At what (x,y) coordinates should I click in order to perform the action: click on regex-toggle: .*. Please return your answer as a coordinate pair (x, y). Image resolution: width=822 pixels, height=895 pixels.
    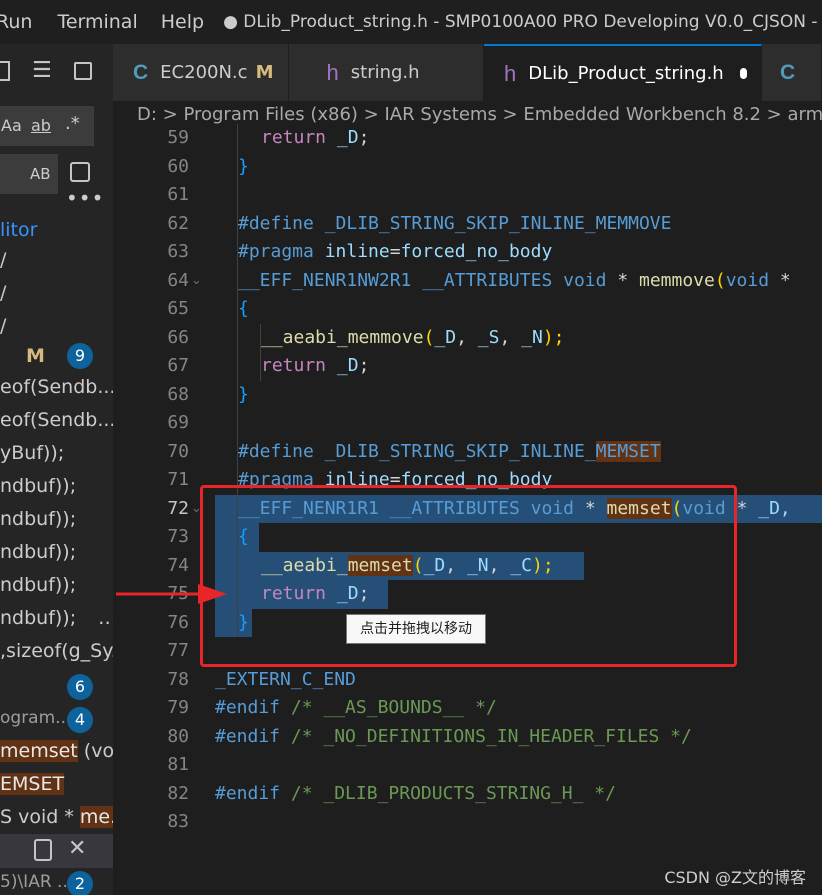
    Looking at the image, I should click on (72, 123).